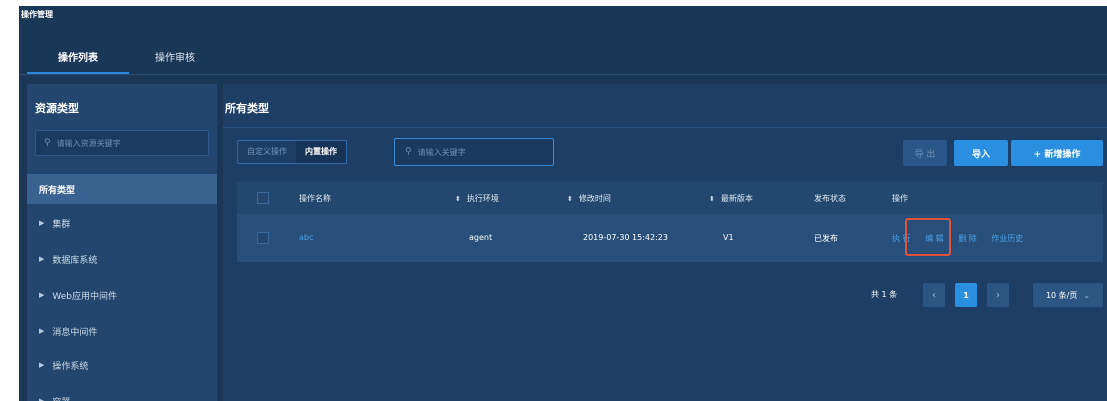  I want to click on column-header-env: ⬍ 执行环境, so click(477, 198).